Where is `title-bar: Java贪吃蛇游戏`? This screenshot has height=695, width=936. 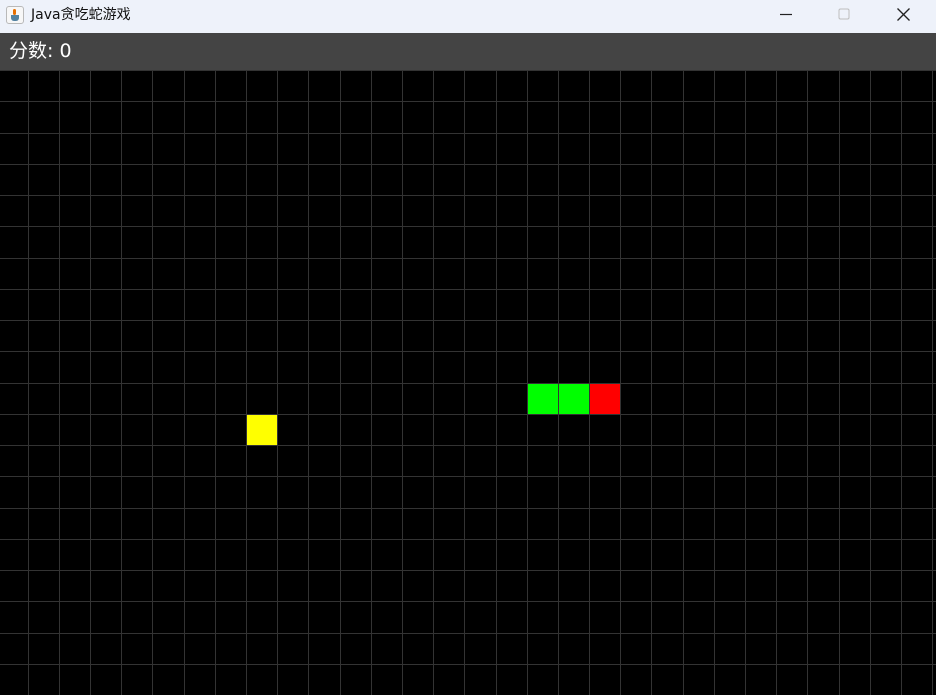 title-bar: Java贪吃蛇游戏 is located at coordinates (468, 16).